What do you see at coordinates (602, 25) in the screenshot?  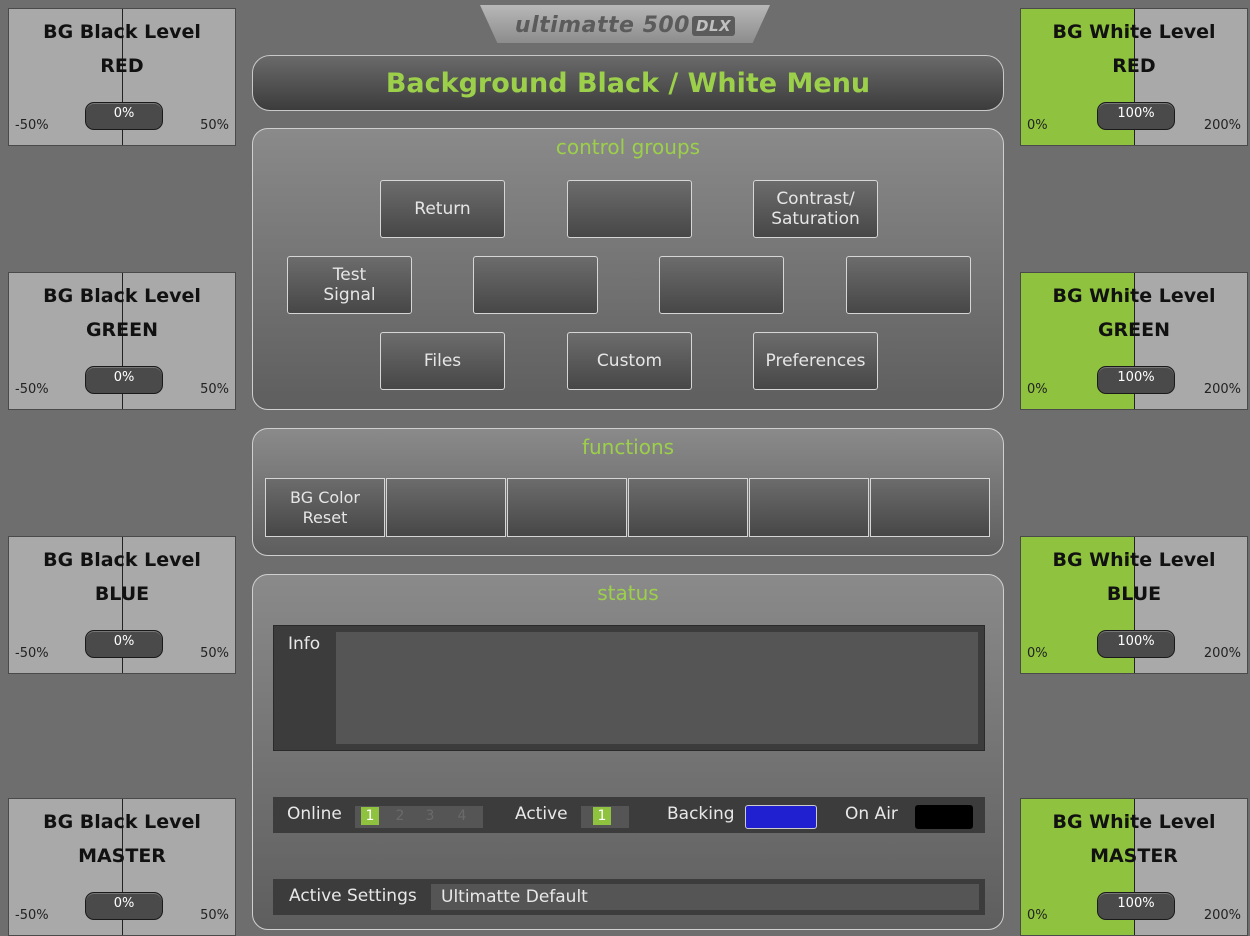 I see `logo-text: ultimatte 500` at bounding box center [602, 25].